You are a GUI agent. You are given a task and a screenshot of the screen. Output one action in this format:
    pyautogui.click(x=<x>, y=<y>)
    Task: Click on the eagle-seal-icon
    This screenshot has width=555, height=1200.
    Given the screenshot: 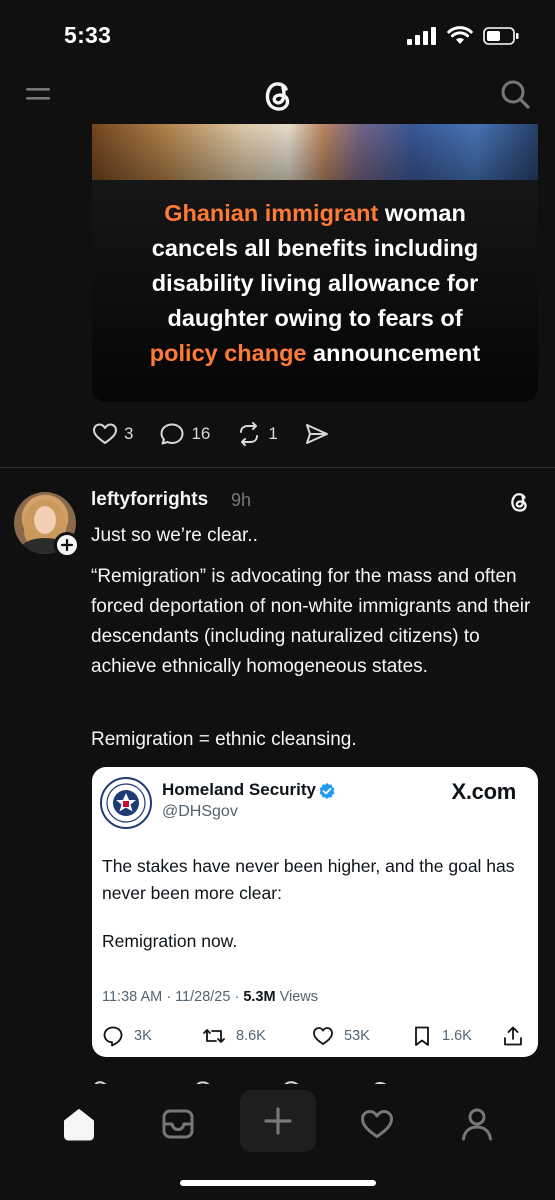 What is the action you would take?
    pyautogui.click(x=126, y=803)
    